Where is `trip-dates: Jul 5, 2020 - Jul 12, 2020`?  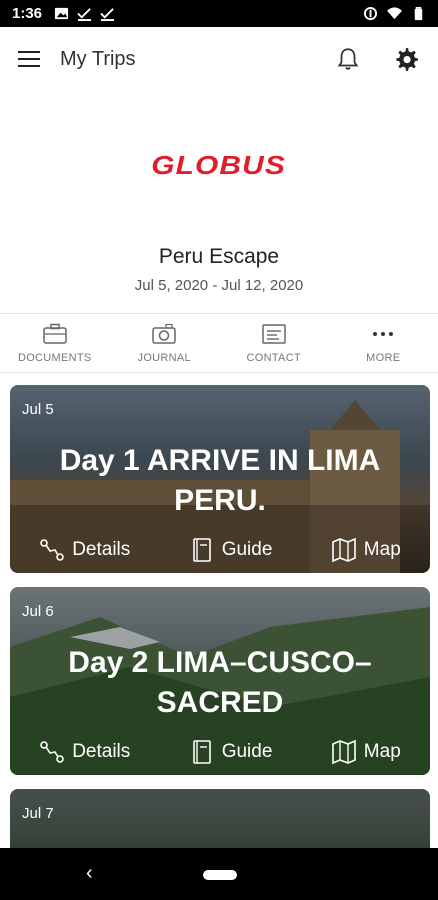
trip-dates: Jul 5, 2020 - Jul 12, 2020 is located at coordinates (219, 285).